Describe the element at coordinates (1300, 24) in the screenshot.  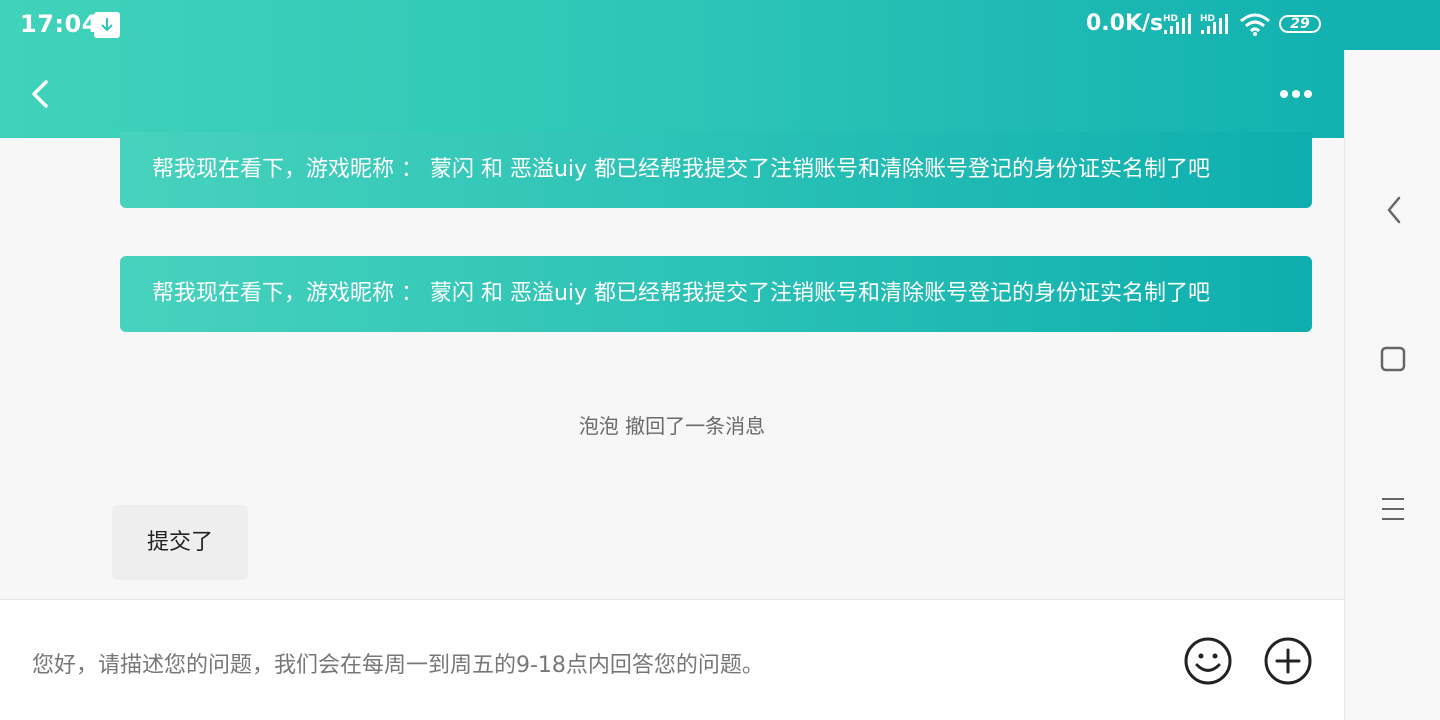
I see `battery-indicator: 29` at that location.